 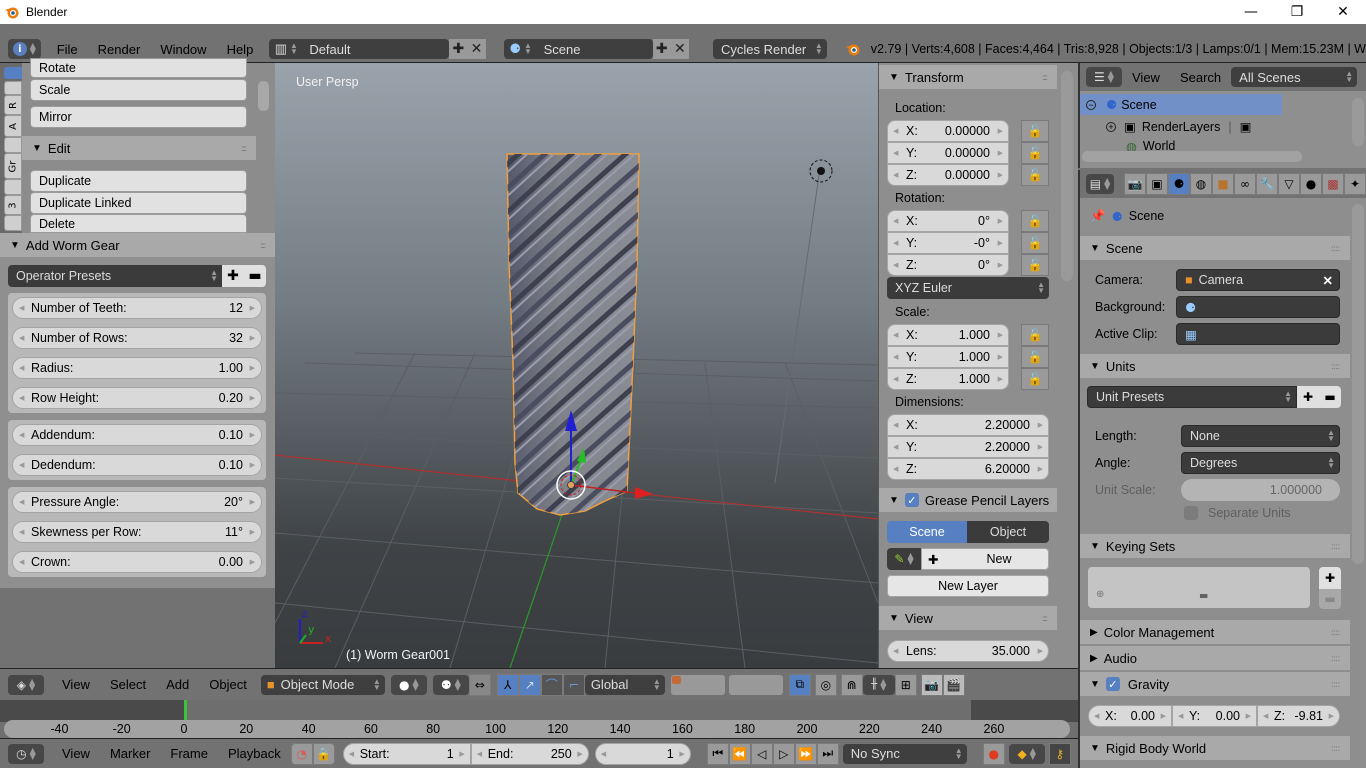 What do you see at coordinates (1251, 12) in the screenshot?
I see `minimize-button: —` at bounding box center [1251, 12].